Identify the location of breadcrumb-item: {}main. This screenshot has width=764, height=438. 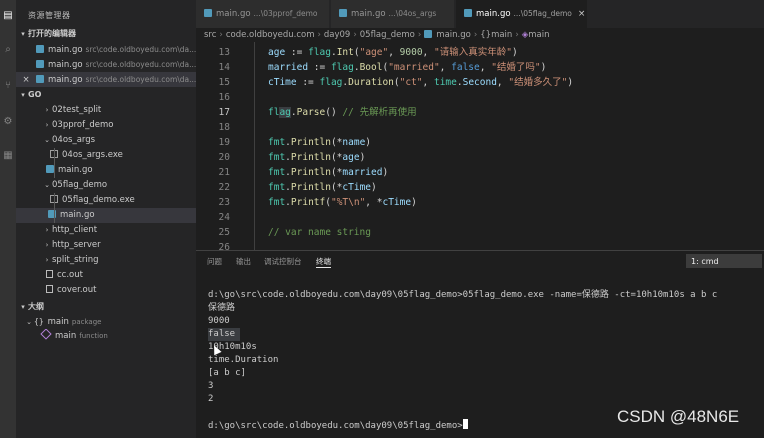
(496, 35).